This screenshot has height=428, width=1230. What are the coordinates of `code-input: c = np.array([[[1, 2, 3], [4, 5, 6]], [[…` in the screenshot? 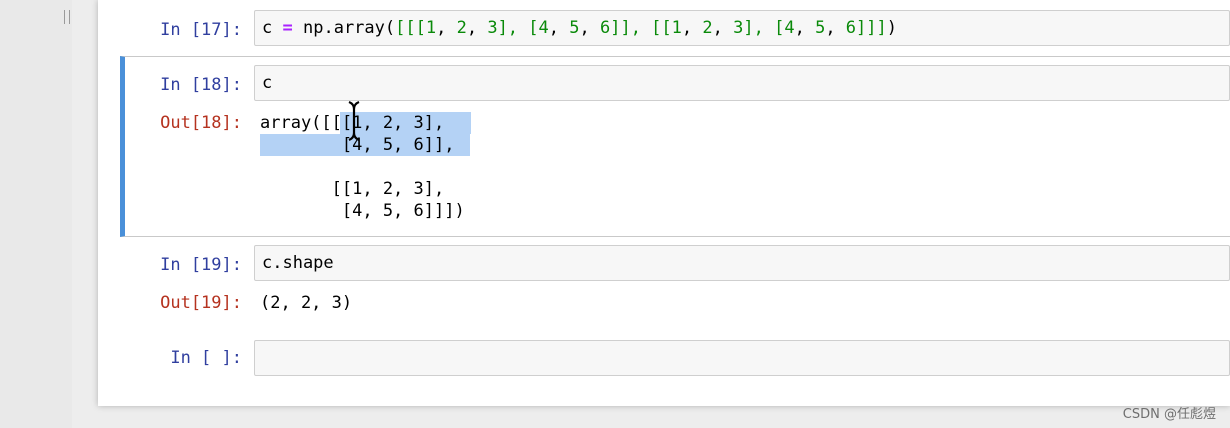 It's located at (742, 28).